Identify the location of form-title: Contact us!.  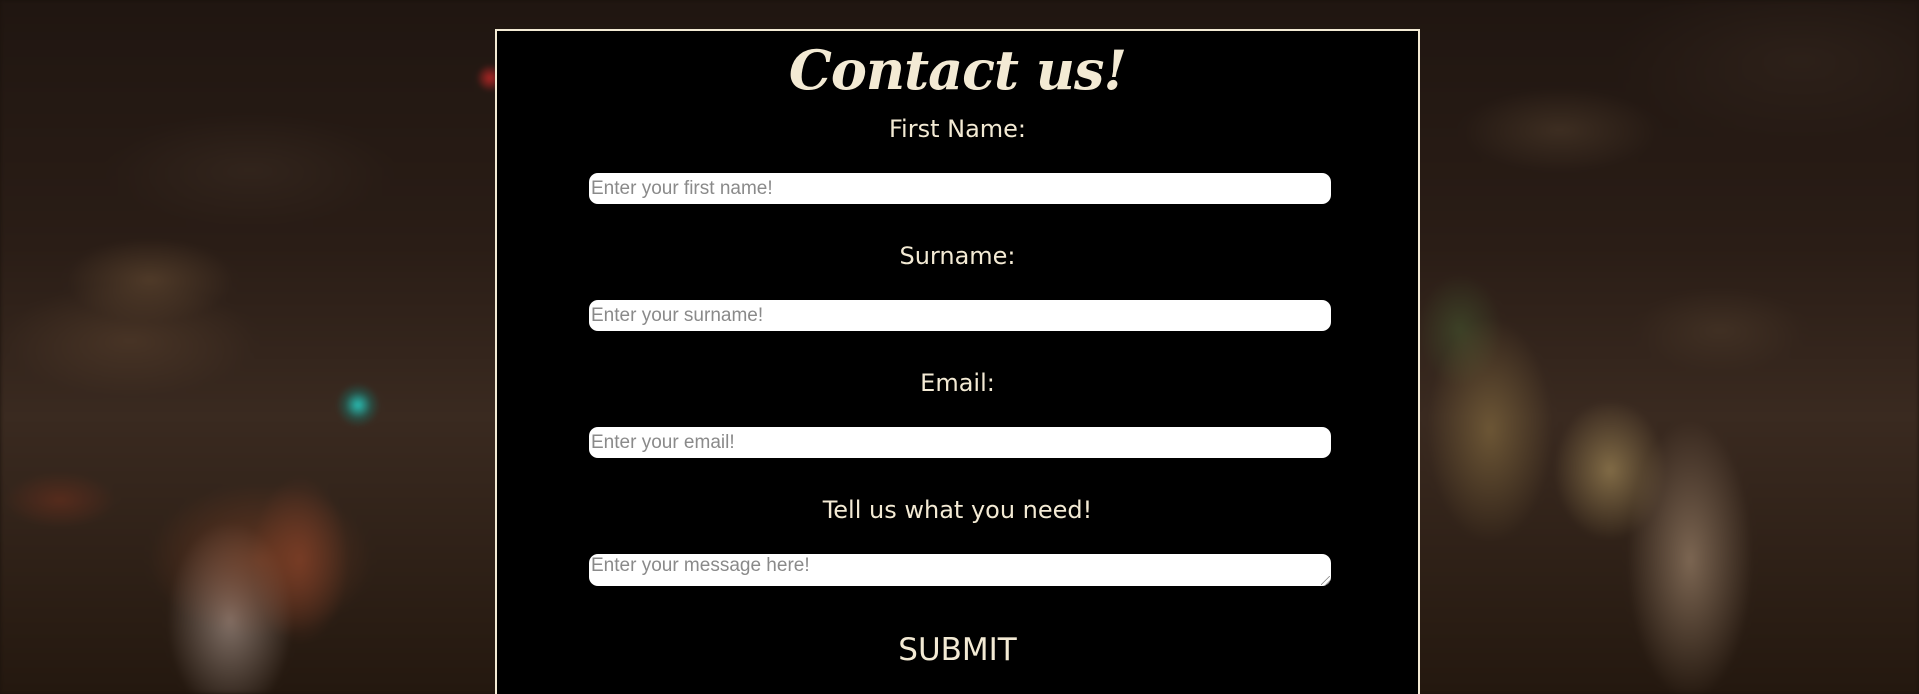
(957, 70).